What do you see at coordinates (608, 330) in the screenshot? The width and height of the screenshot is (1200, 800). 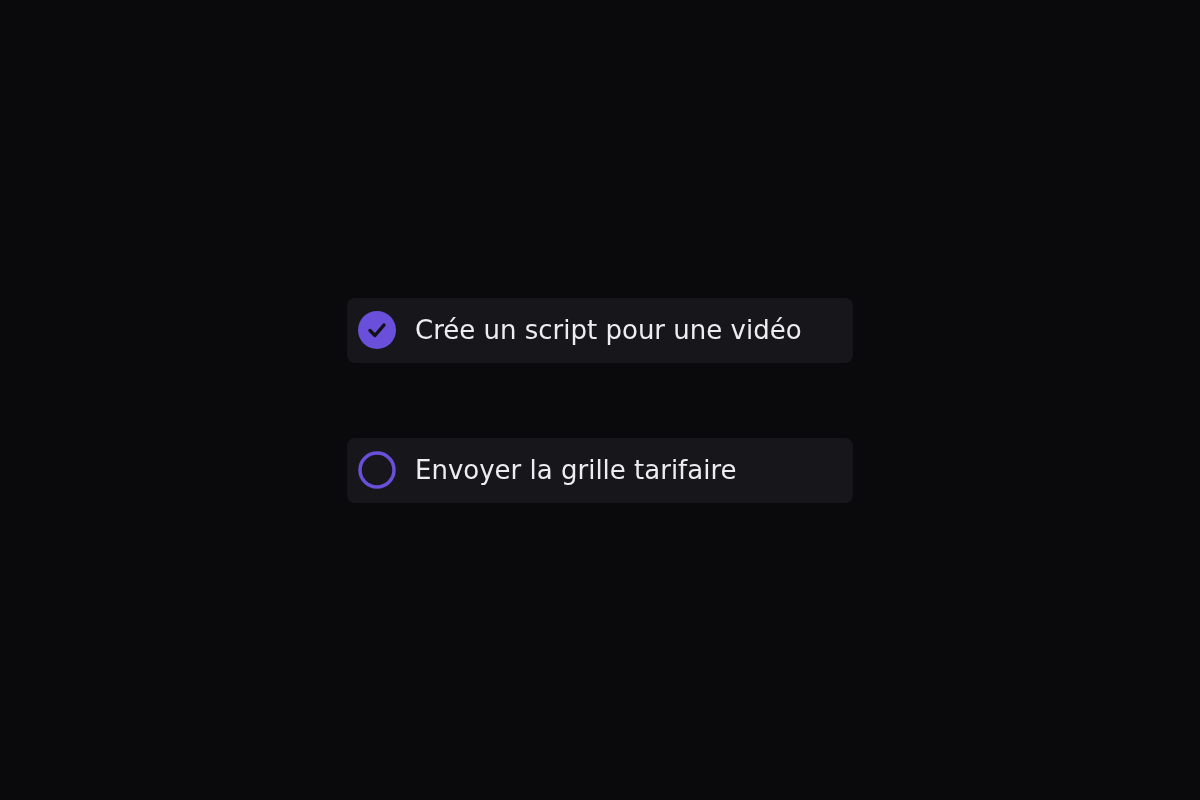 I see `task-label: Crée un script pour une vidéo` at bounding box center [608, 330].